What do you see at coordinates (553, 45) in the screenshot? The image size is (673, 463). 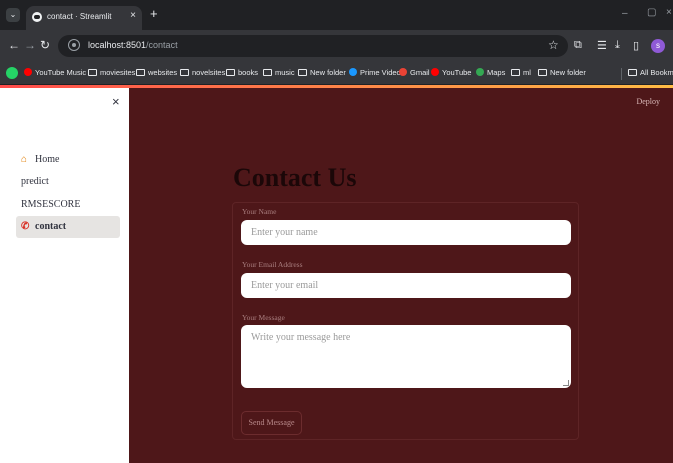 I see `bookmark-star-icon: ☆` at bounding box center [553, 45].